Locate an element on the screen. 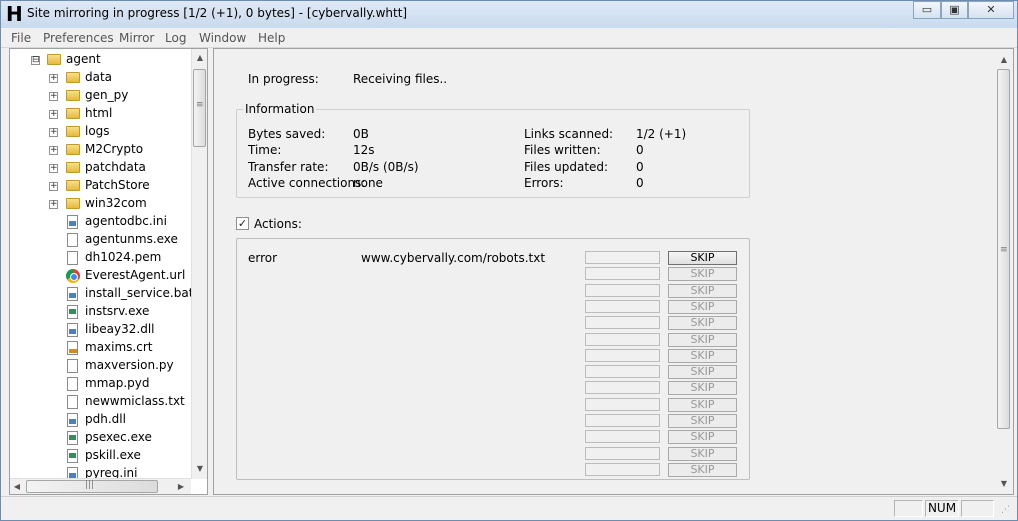 The height and width of the screenshot is (521, 1018). tree-item-label: patchdata is located at coordinates (115, 167).